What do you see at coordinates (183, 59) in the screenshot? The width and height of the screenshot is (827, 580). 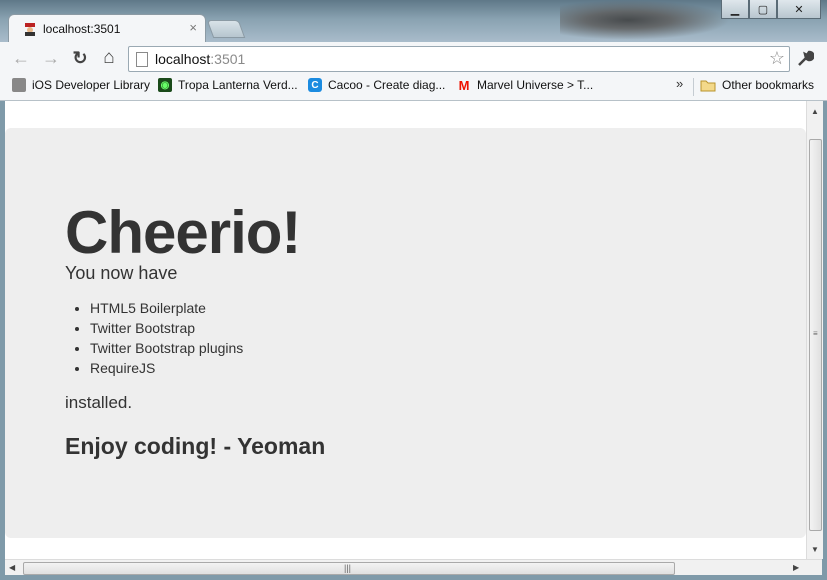 I see `url-host: localhost` at bounding box center [183, 59].